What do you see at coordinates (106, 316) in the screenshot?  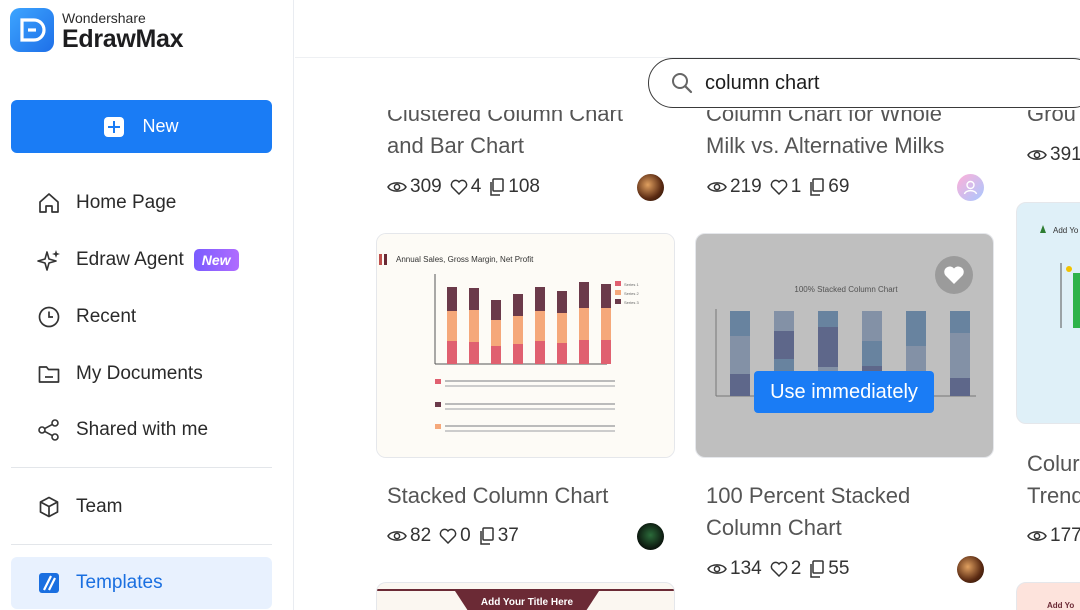 I see `sidebar-item-label: Recent` at bounding box center [106, 316].